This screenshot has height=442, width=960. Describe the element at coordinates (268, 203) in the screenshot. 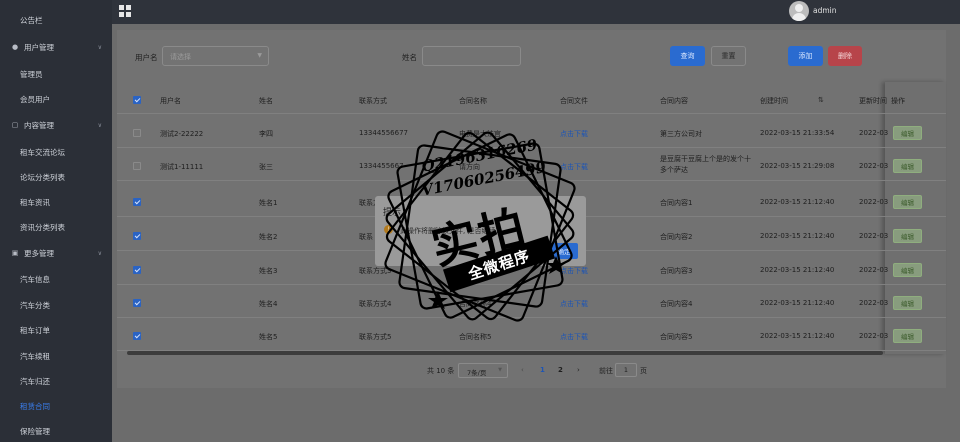

I see `table-cell: 姓名1` at that location.